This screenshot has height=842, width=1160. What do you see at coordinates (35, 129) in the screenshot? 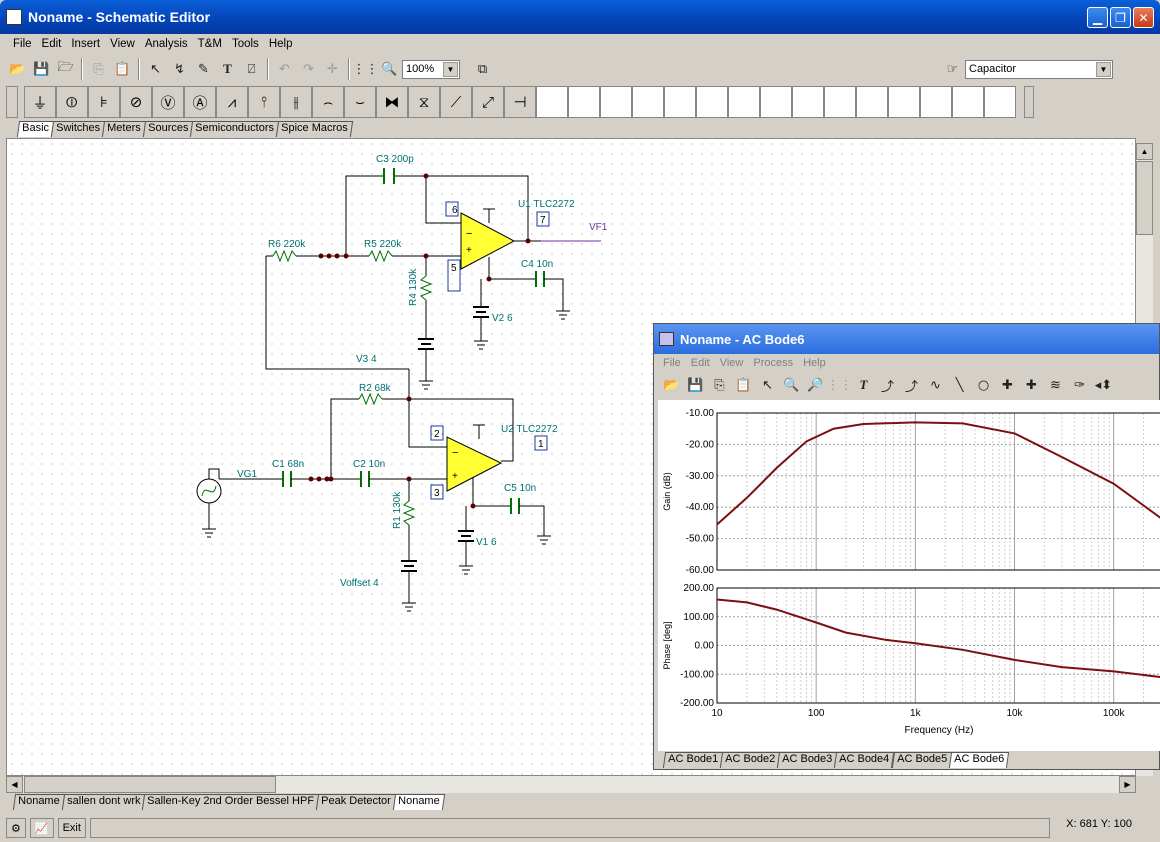
I see `tab-basic: Basic` at bounding box center [35, 129].